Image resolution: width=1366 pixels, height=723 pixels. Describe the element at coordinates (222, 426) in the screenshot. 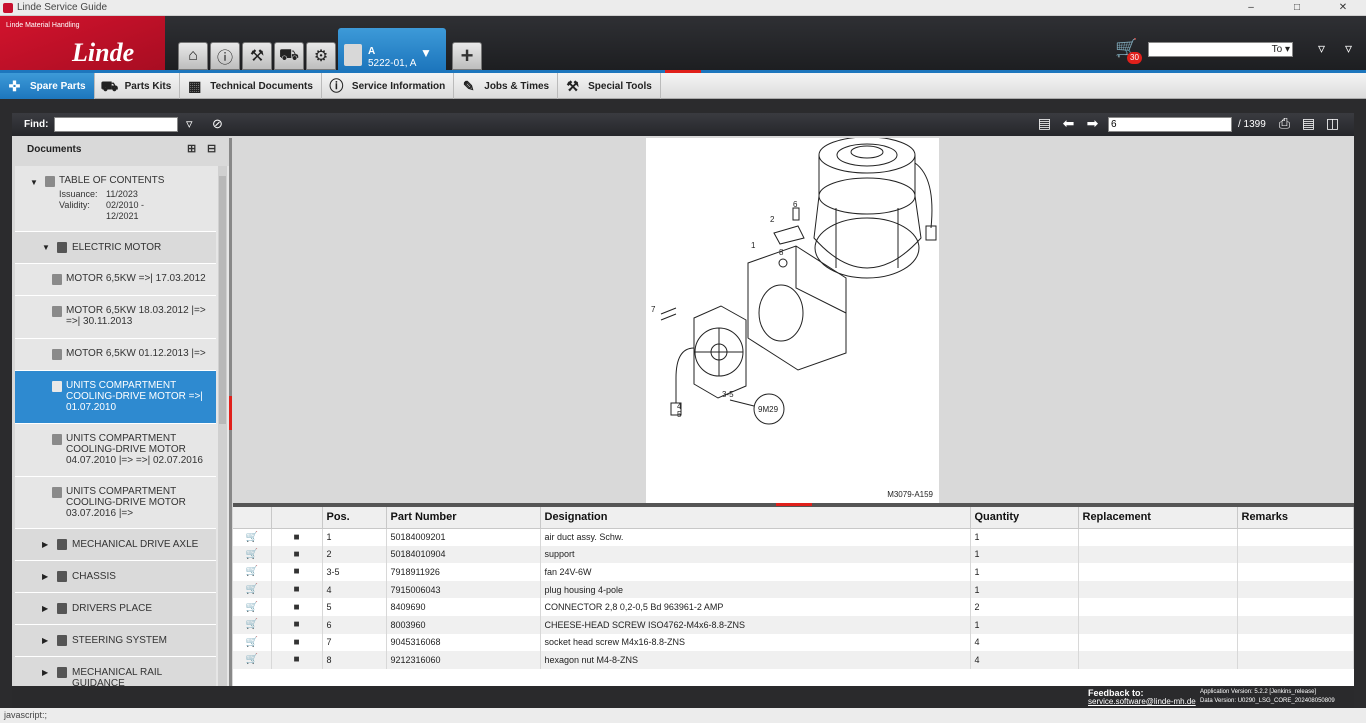

I see `sidebar-scrollbar` at that location.